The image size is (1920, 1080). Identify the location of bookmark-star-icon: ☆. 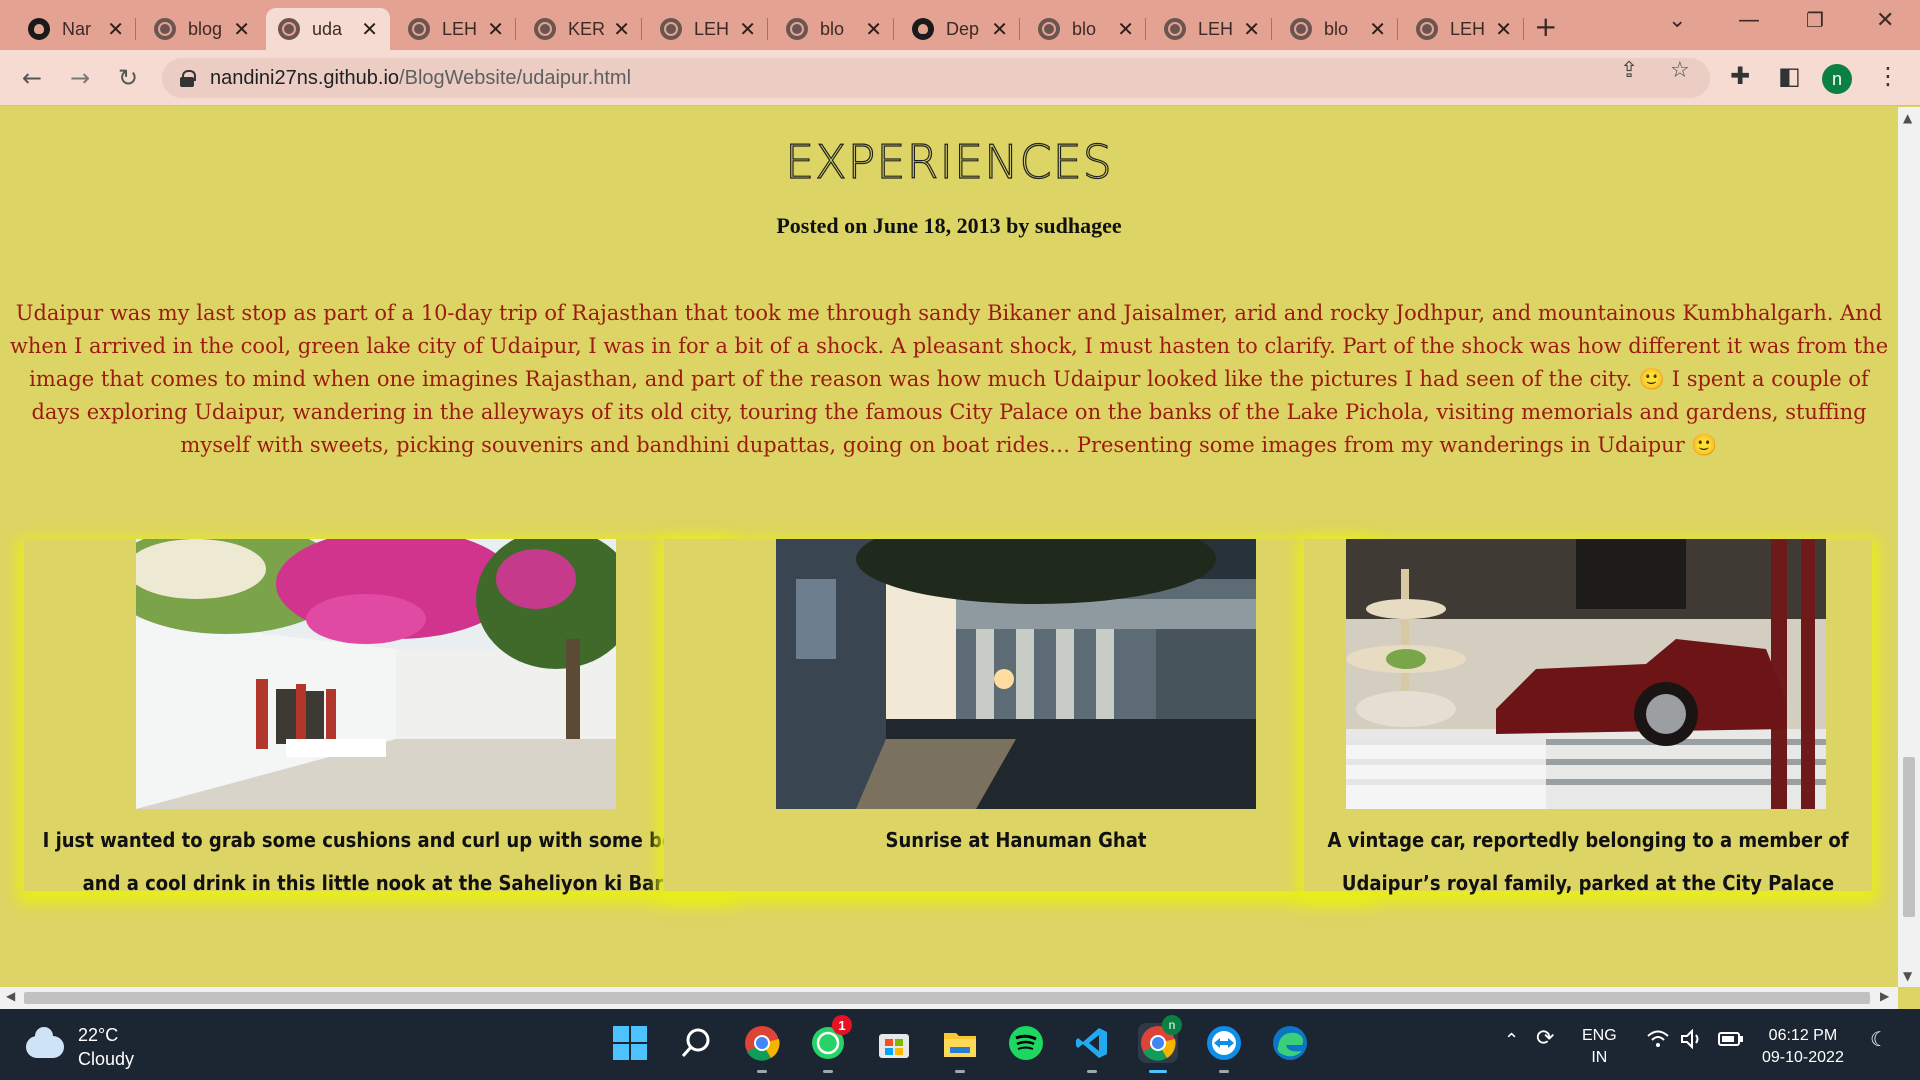
(1680, 70).